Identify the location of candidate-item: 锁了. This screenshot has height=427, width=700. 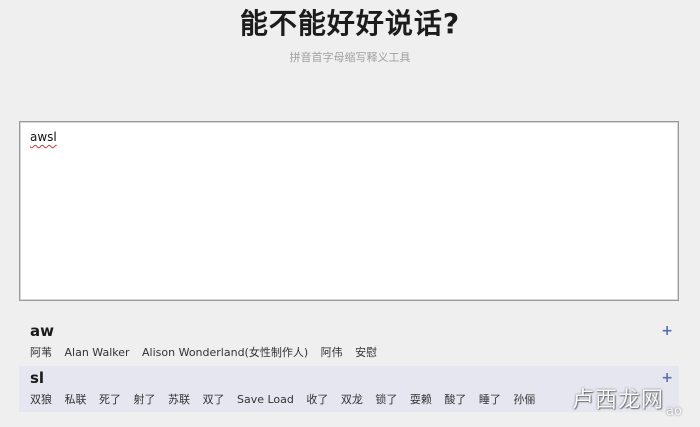
(386, 399).